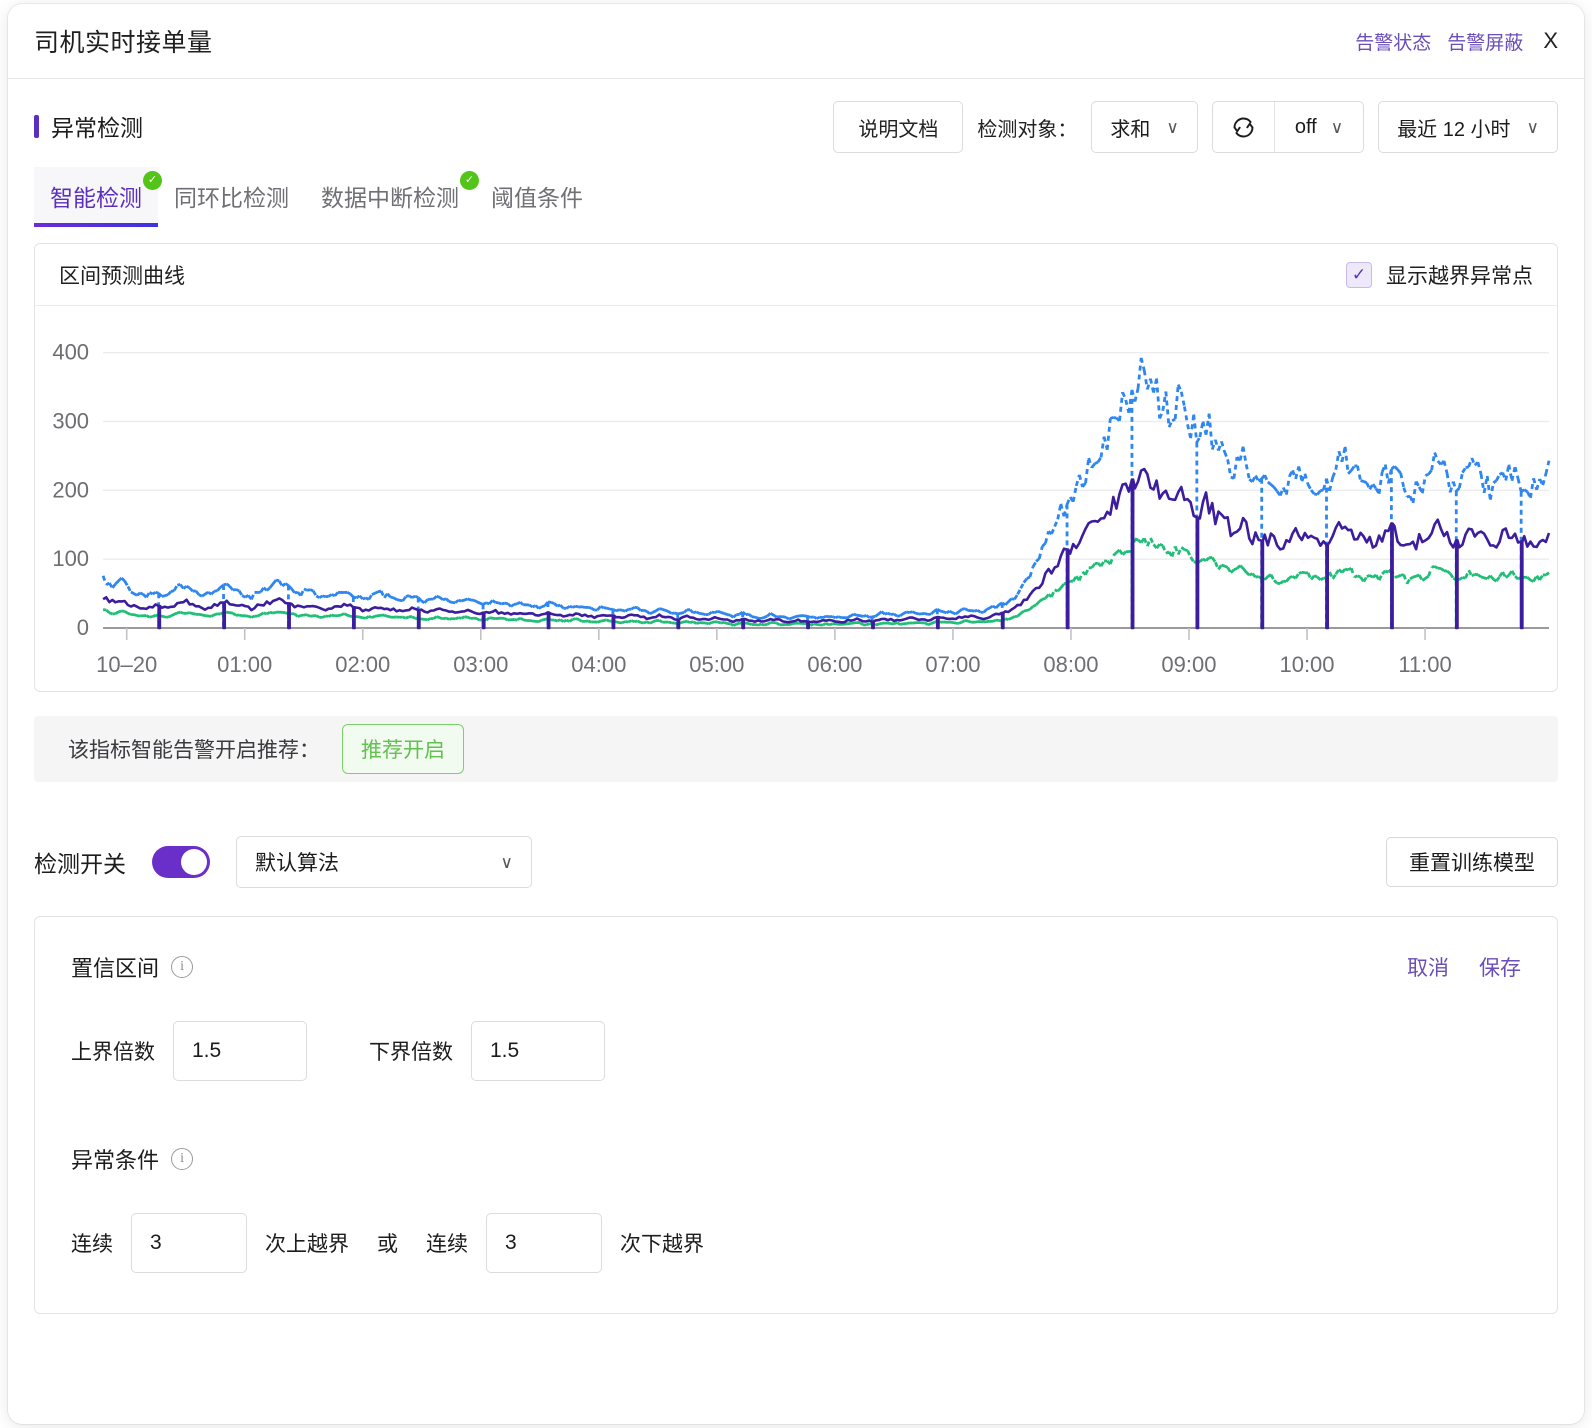  I want to click on lower-breach-suffix: 次下越界, so click(662, 1244).